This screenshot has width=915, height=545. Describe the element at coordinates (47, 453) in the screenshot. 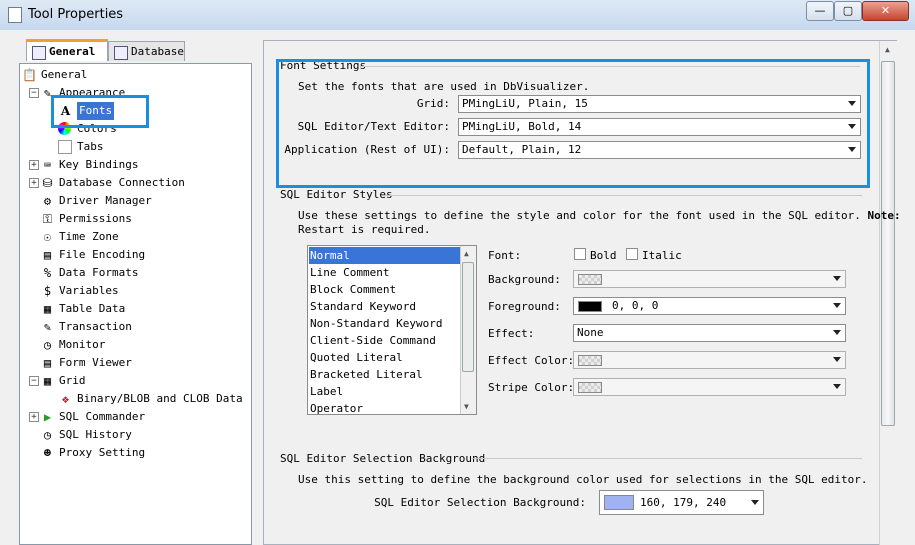

I see `proxy-icon: ☻` at that location.